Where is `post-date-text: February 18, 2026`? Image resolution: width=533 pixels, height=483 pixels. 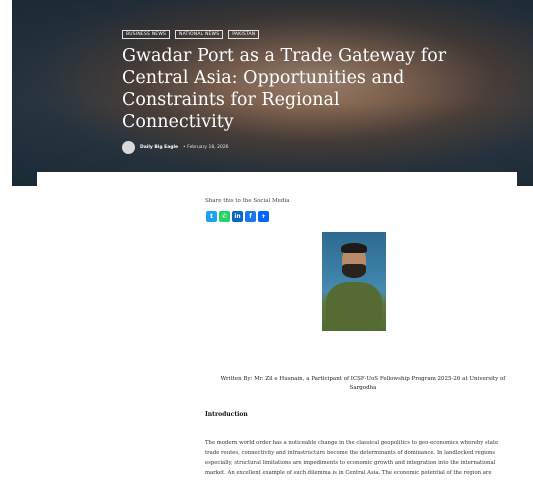
post-date-text: February 18, 2026 is located at coordinates (208, 147).